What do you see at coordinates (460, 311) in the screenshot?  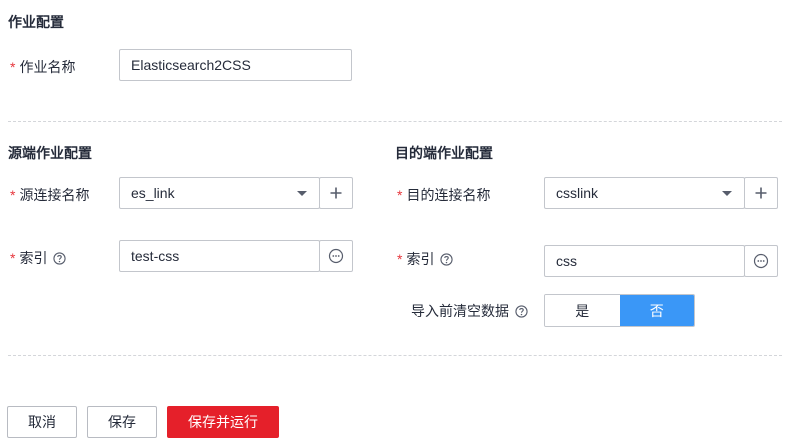 I see `clear-before-import-label-text: 导入前清空数据` at bounding box center [460, 311].